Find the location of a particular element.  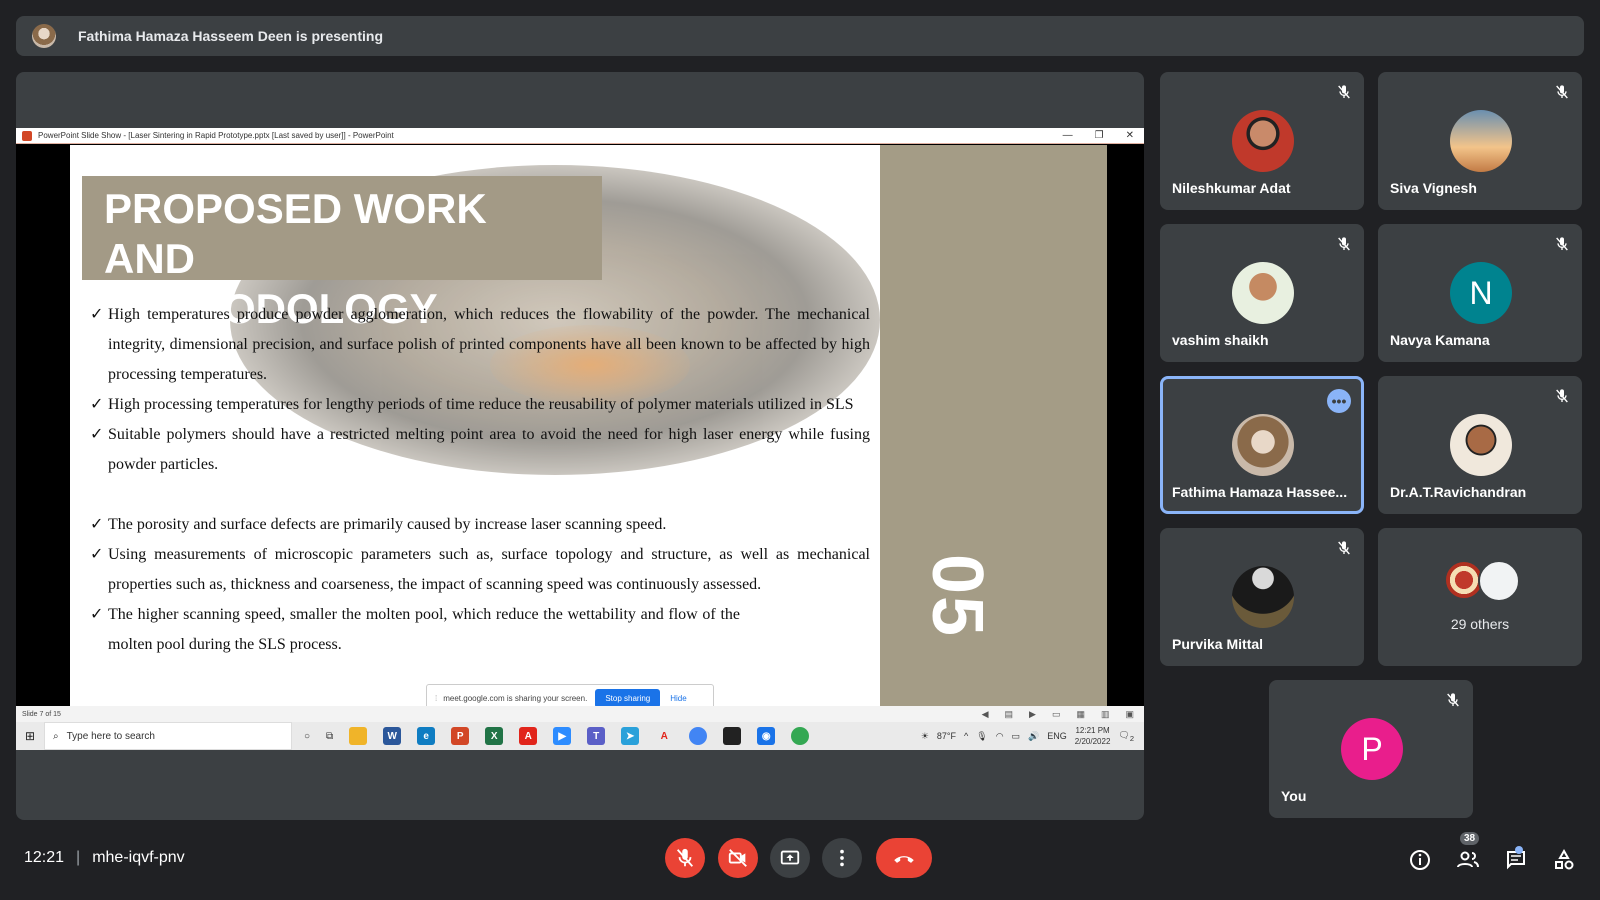

slide-counter: Slide 7 of 15 is located at coordinates (41, 714).